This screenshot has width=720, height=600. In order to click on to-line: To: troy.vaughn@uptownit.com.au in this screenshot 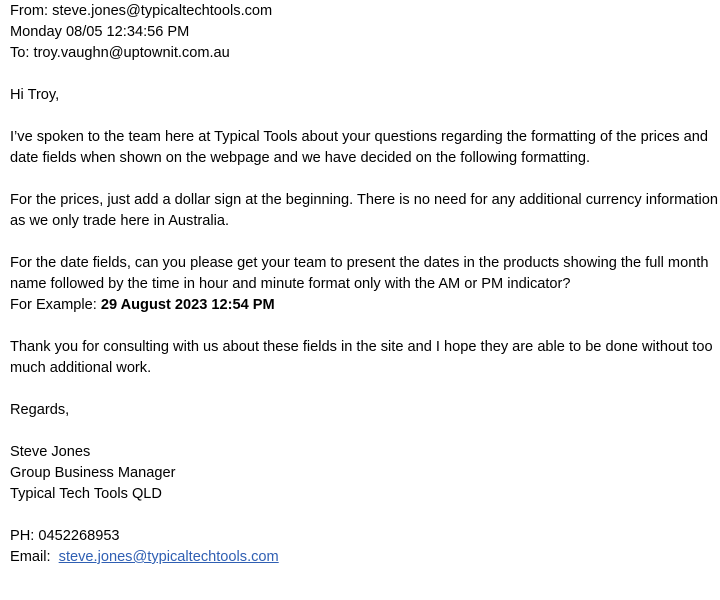, I will do `click(120, 53)`.